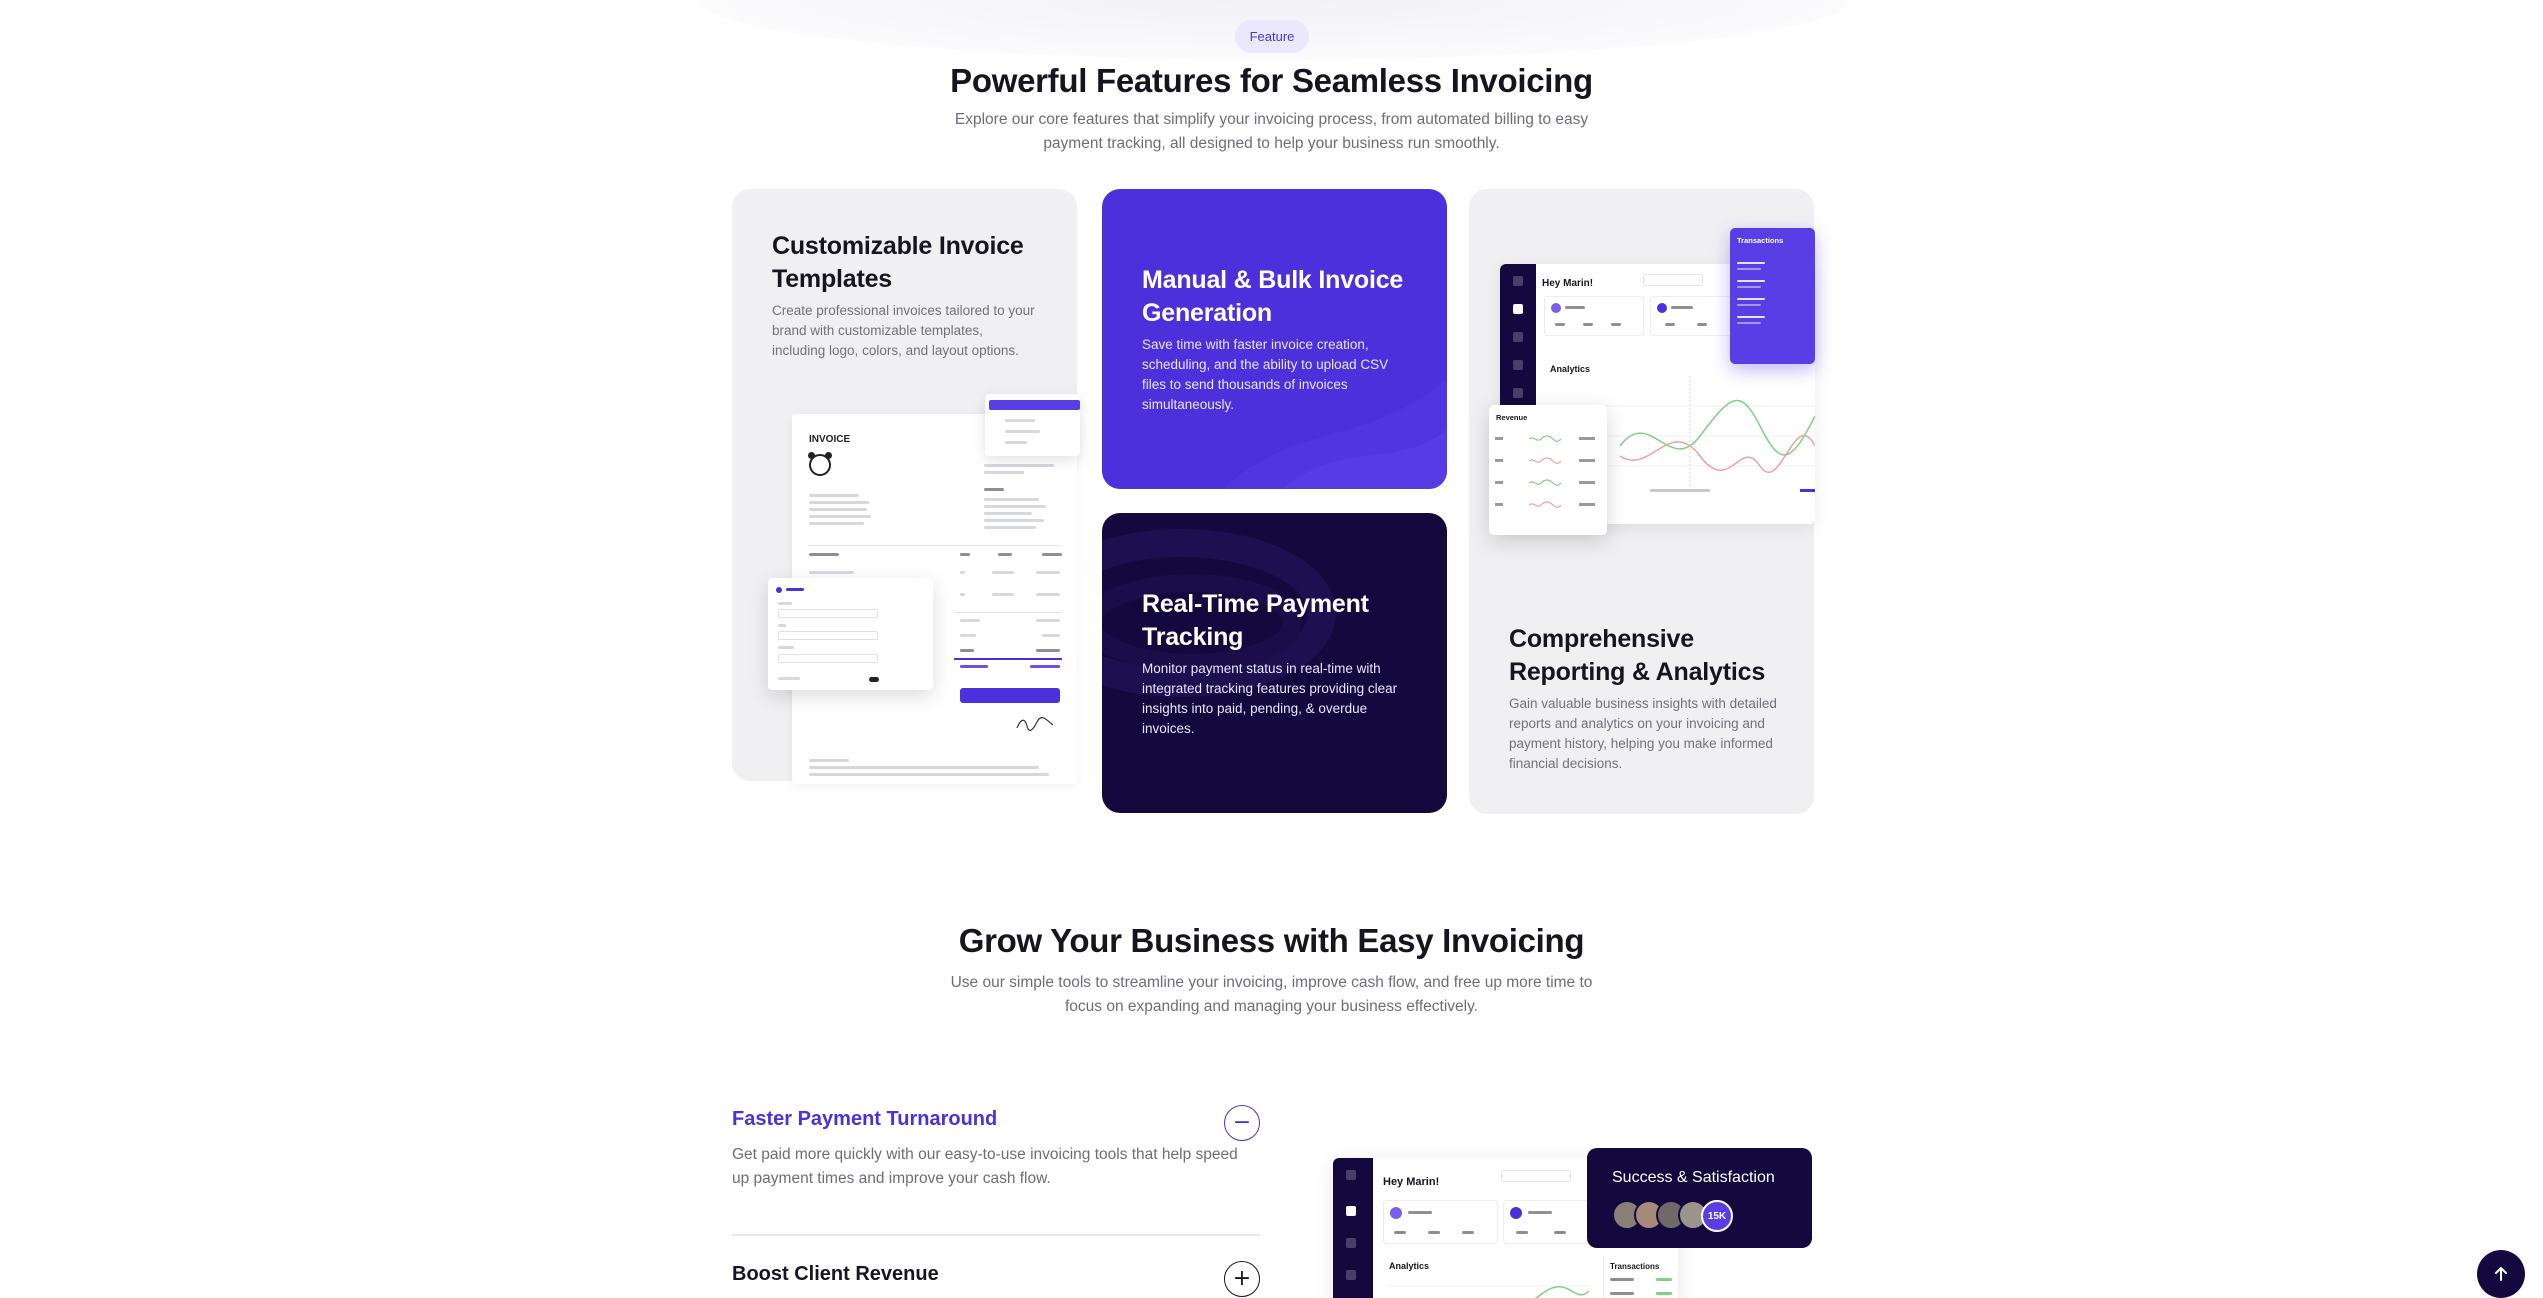 Image resolution: width=2543 pixels, height=1298 pixels. What do you see at coordinates (935, 545) in the screenshot?
I see `table-divider` at bounding box center [935, 545].